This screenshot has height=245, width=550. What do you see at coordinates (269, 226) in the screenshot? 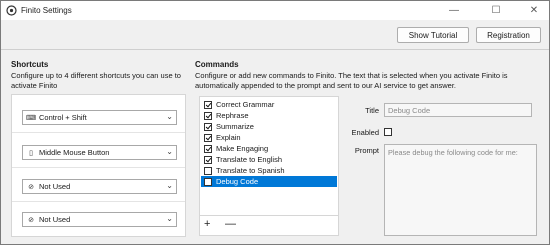
I see `command-list-toolbar: + —` at bounding box center [269, 226].